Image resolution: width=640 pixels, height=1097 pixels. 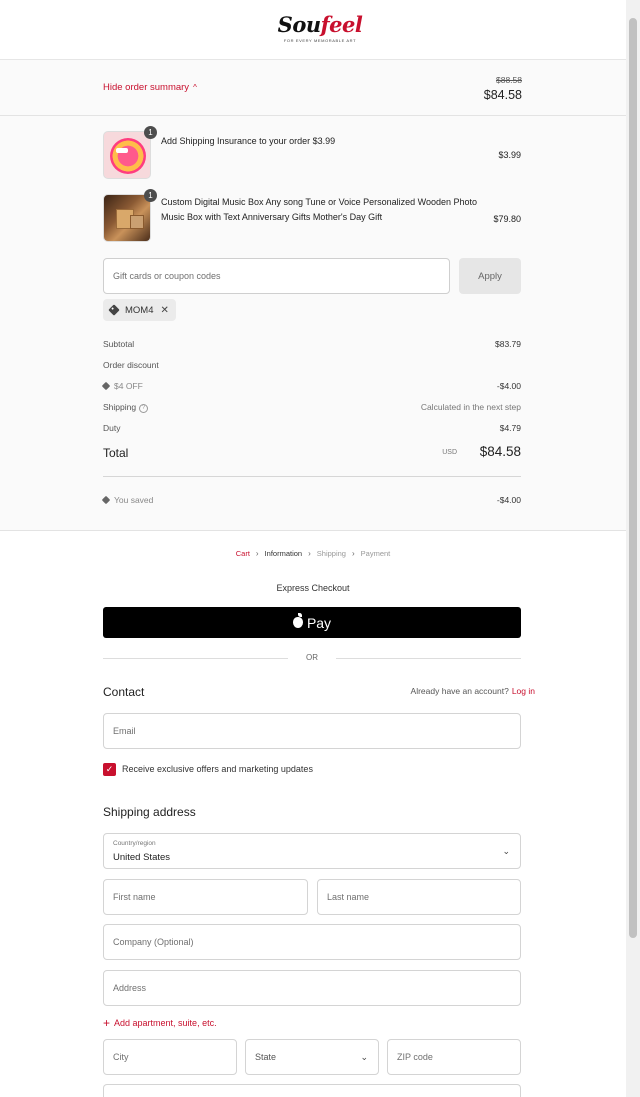 I want to click on shipping-value: Calculated in the next step, so click(x=470, y=407).